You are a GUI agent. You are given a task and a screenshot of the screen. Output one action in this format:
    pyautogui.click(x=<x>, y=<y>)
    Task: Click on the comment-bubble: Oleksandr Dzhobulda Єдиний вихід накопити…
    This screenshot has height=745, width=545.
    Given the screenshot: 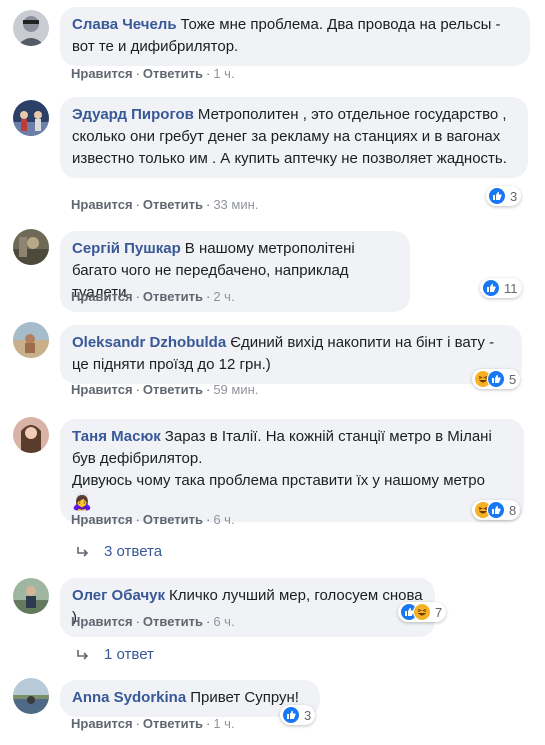 What is the action you would take?
    pyautogui.click(x=291, y=354)
    